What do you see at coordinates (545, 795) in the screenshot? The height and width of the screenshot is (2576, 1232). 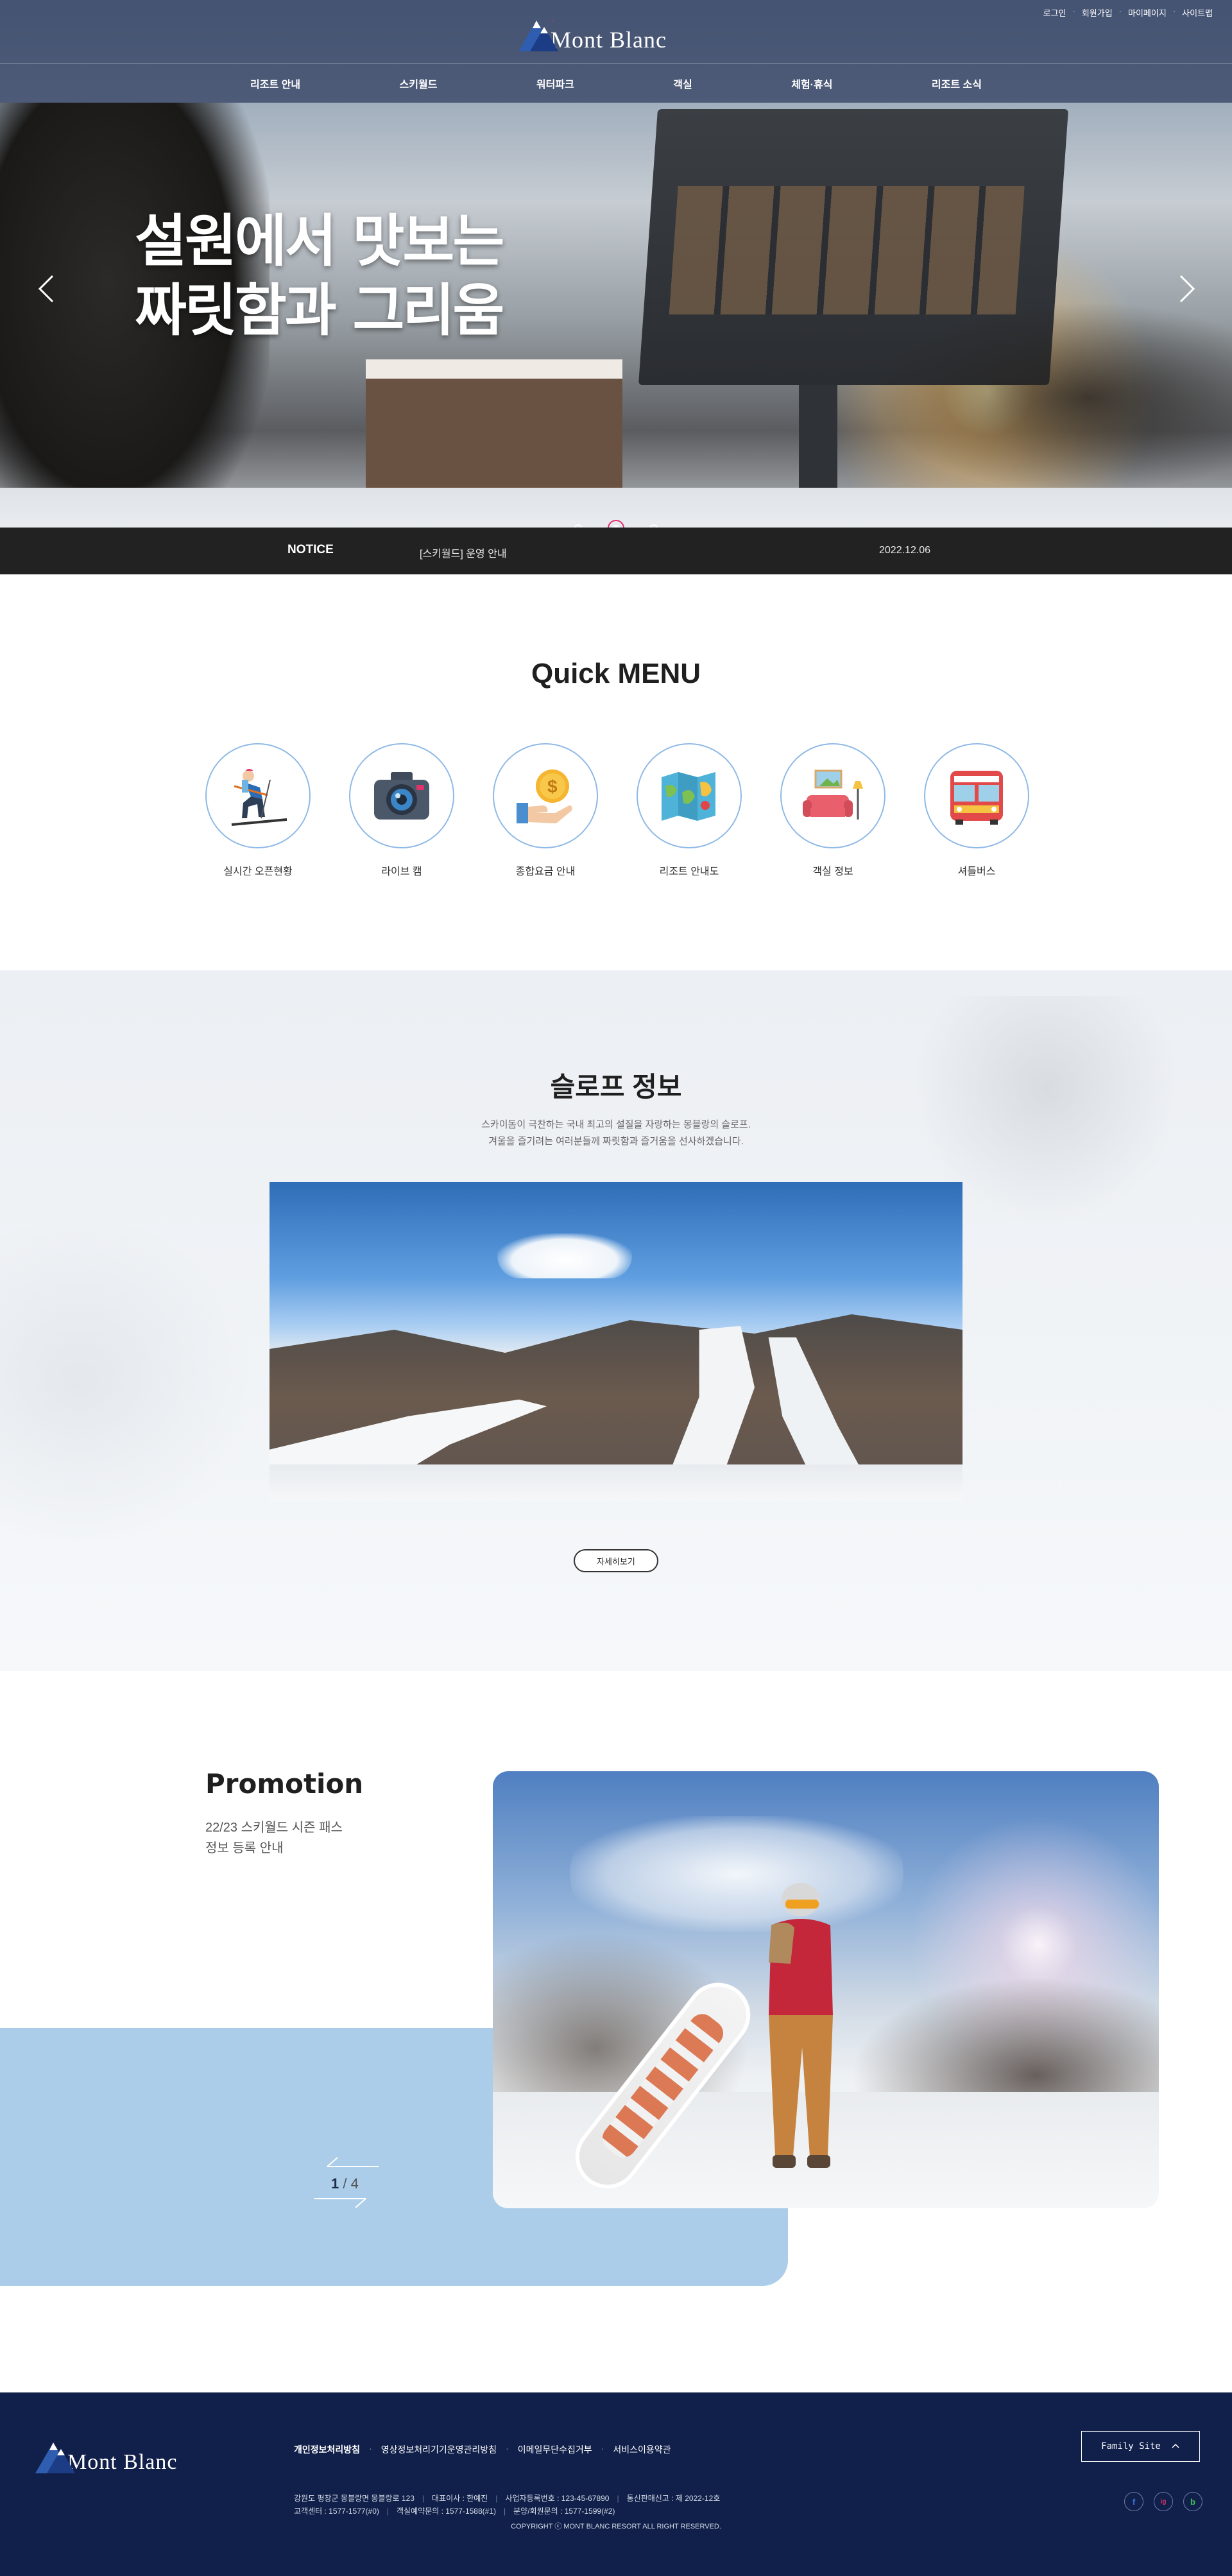 I see `coin-hand-icon: $` at bounding box center [545, 795].